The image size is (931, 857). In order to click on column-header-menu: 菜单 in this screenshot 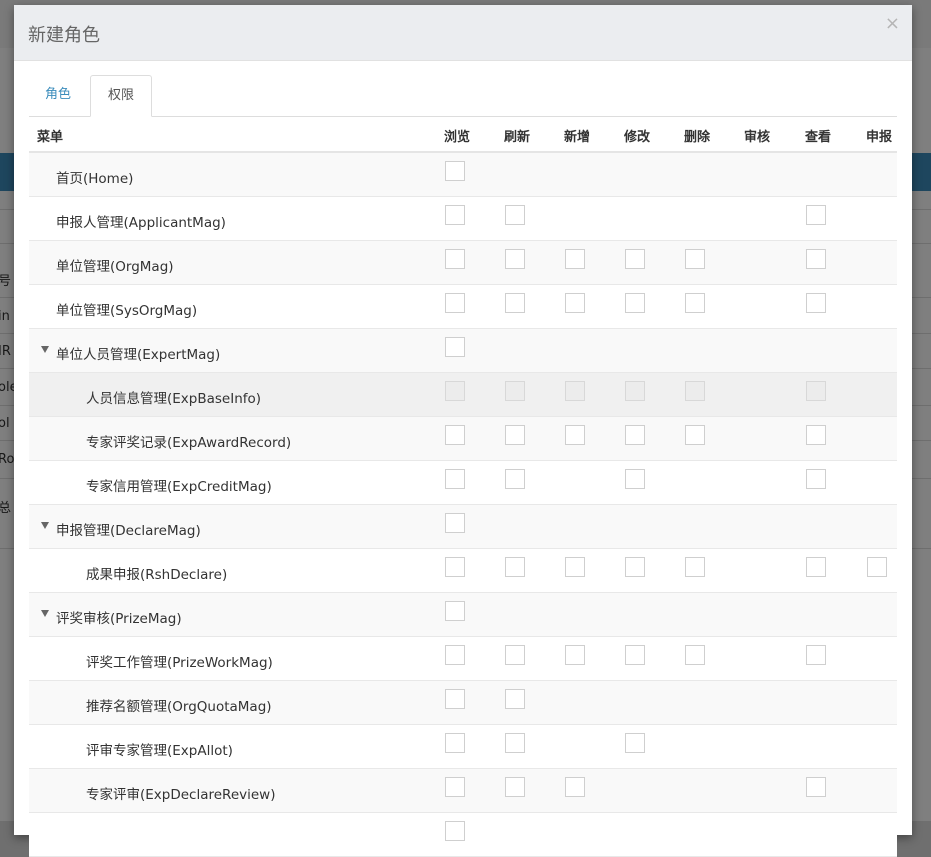, I will do `click(50, 137)`.